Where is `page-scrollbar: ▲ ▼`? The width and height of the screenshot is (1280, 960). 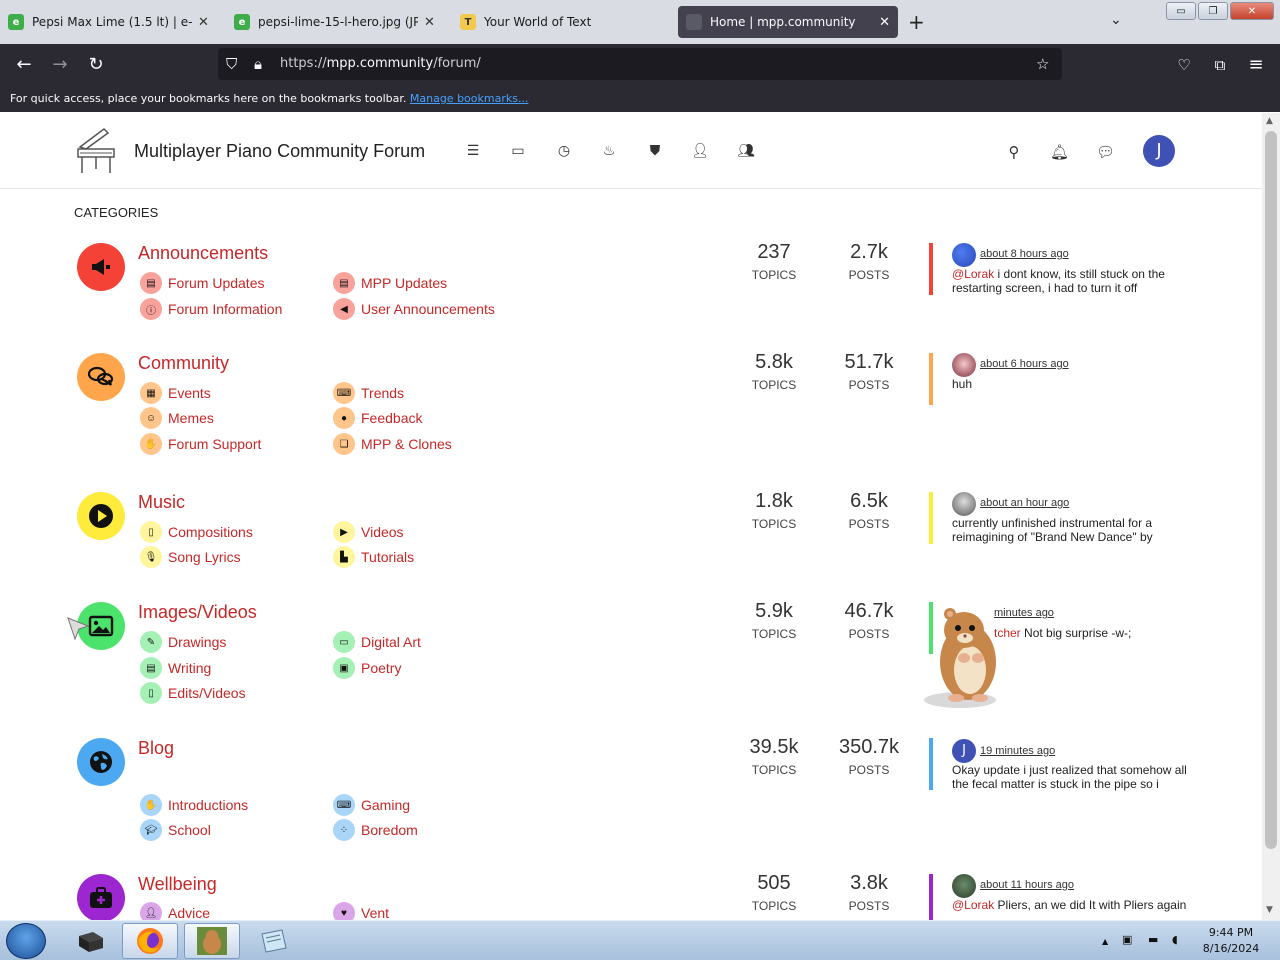 page-scrollbar: ▲ ▼ is located at coordinates (1271, 516).